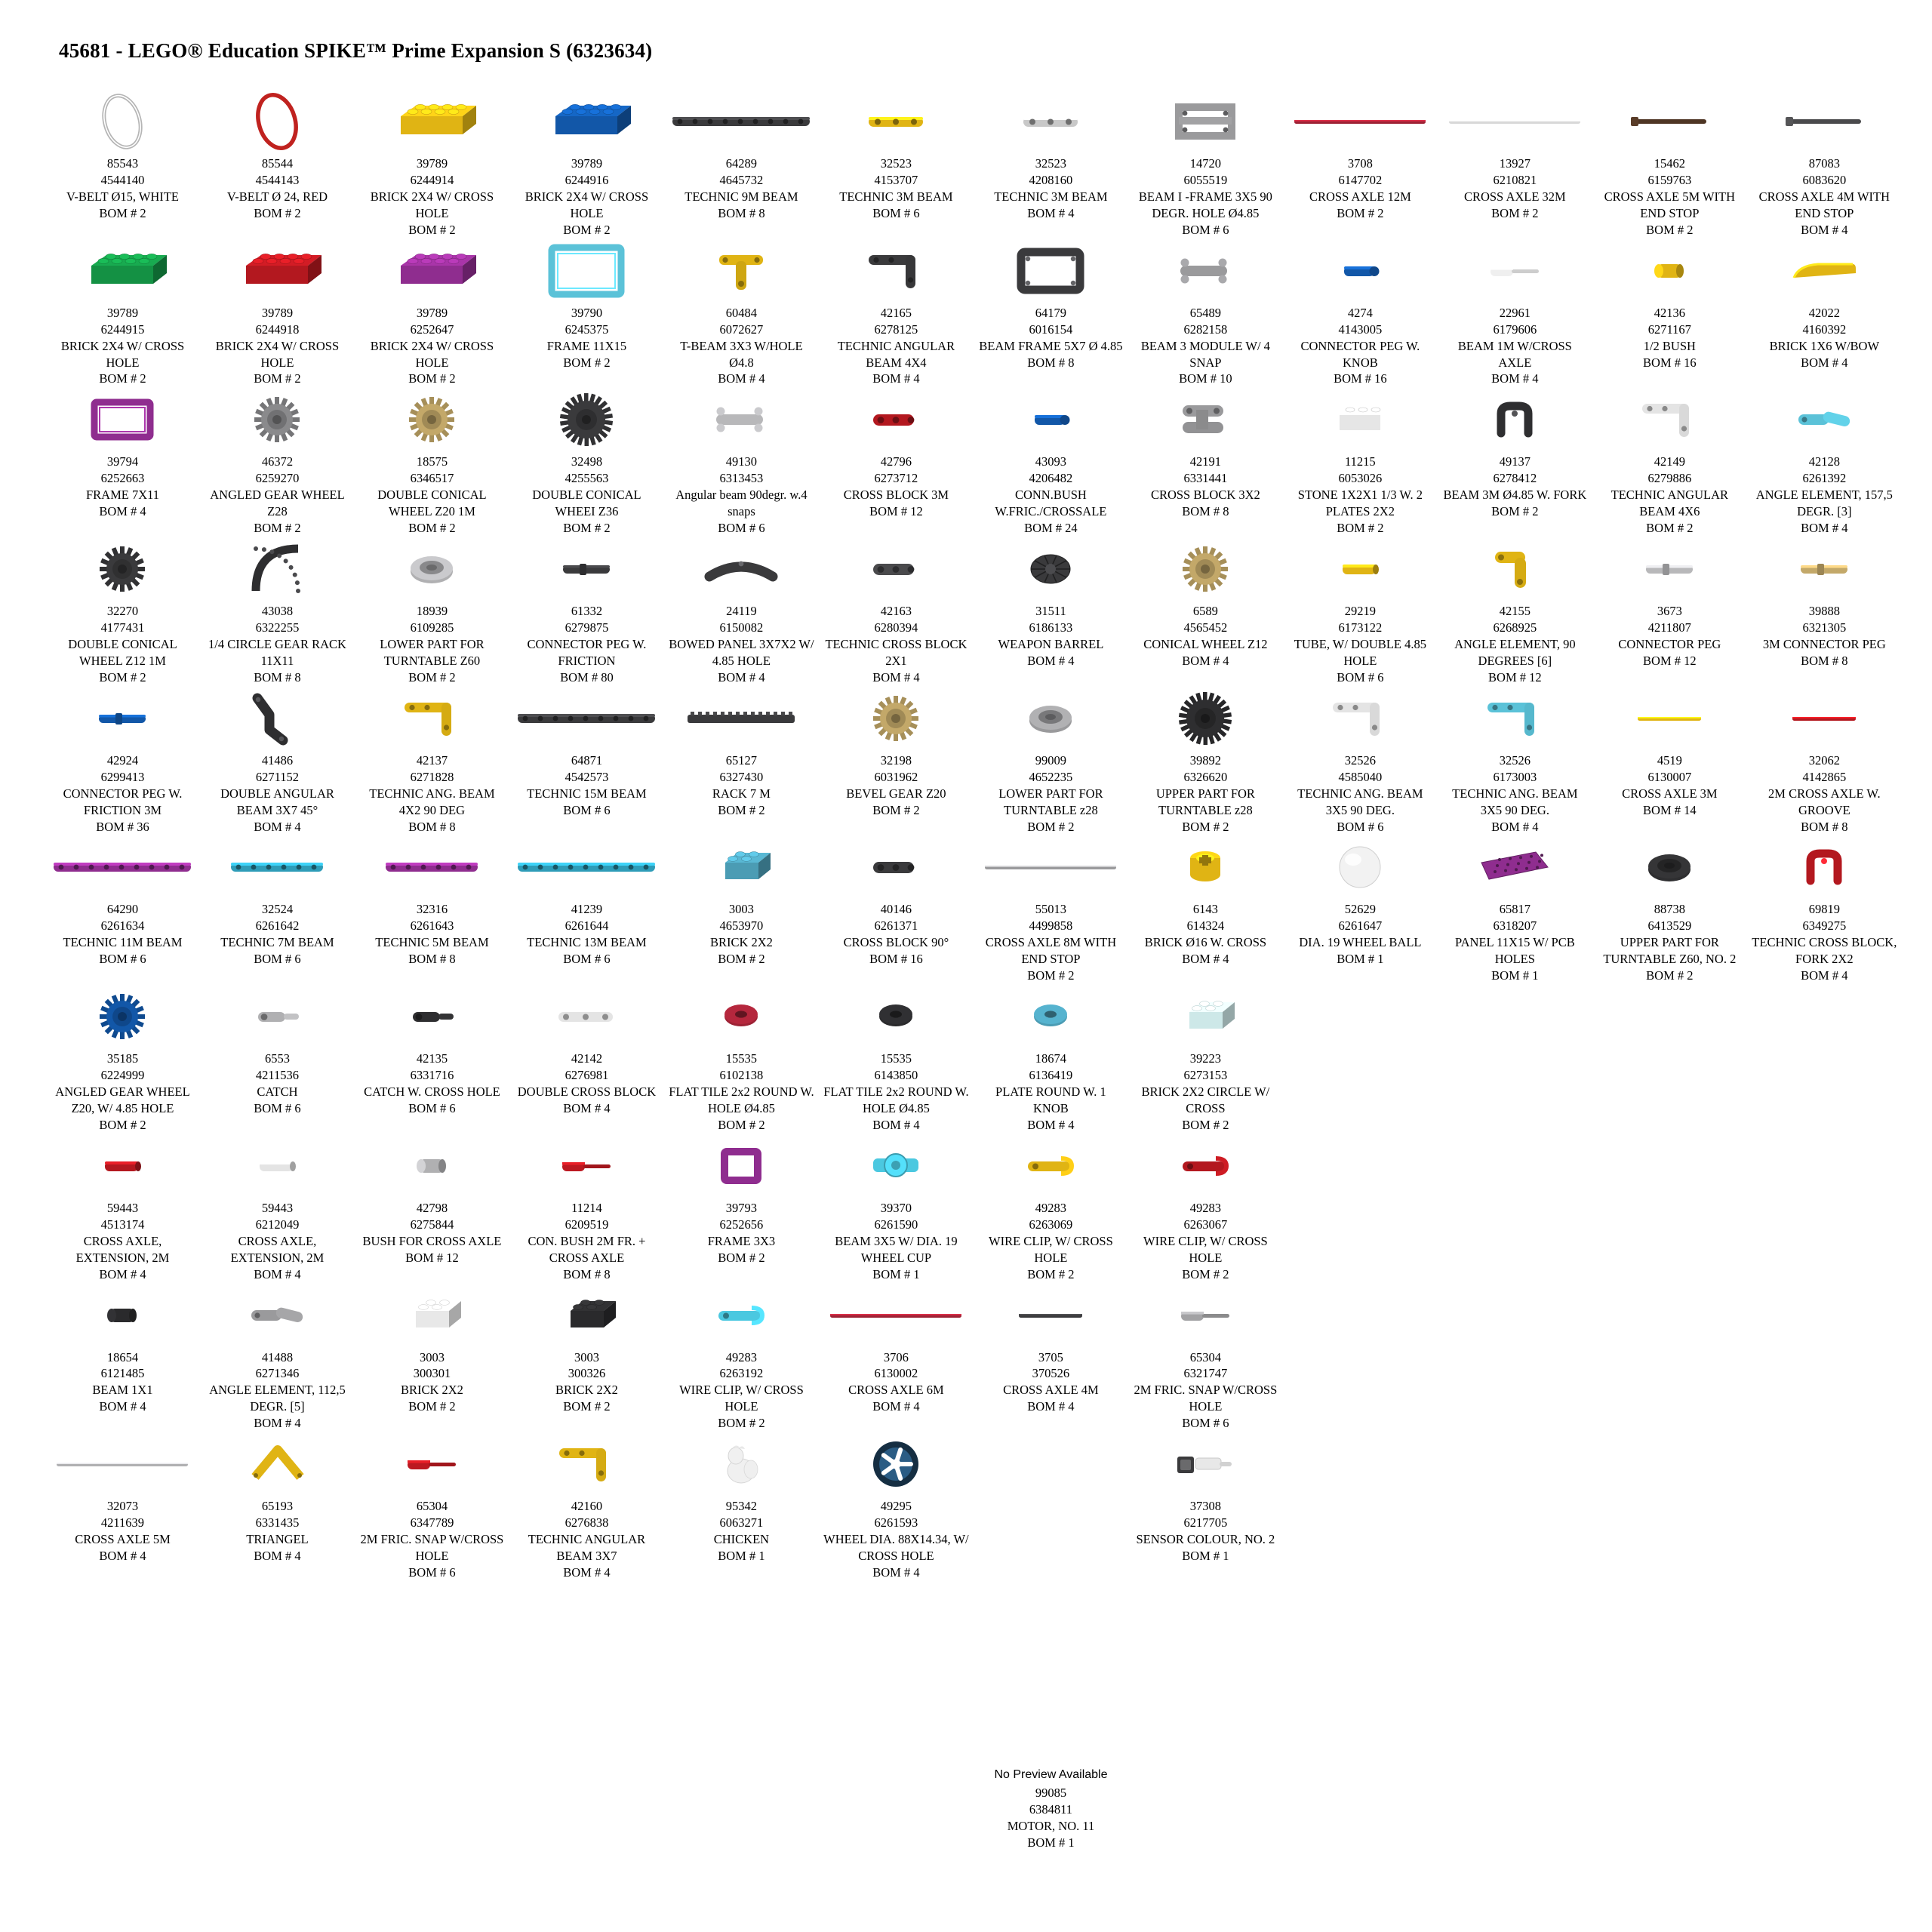 Image resolution: width=1932 pixels, height=1932 pixels. I want to click on part-label: 41239 6261644 TECHNIC 13M BEAM BOM # 6, so click(587, 934).